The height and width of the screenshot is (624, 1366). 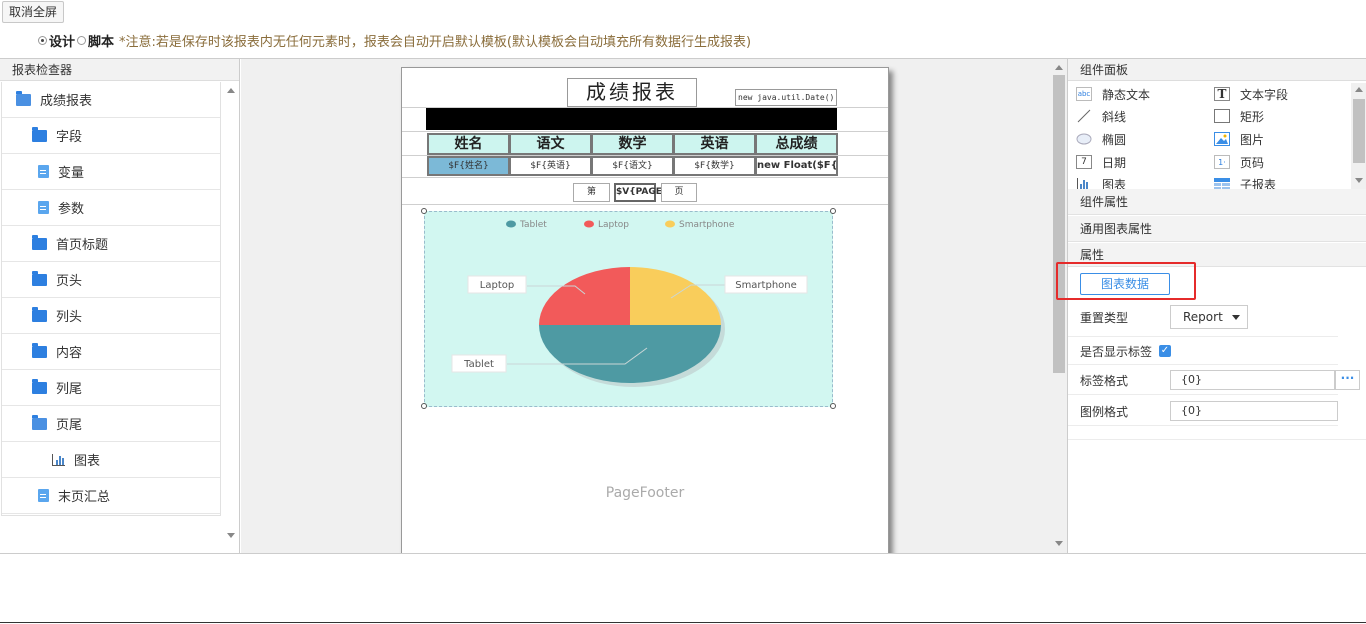 I want to click on tree-item-page-footer: 页尾, so click(x=111, y=424).